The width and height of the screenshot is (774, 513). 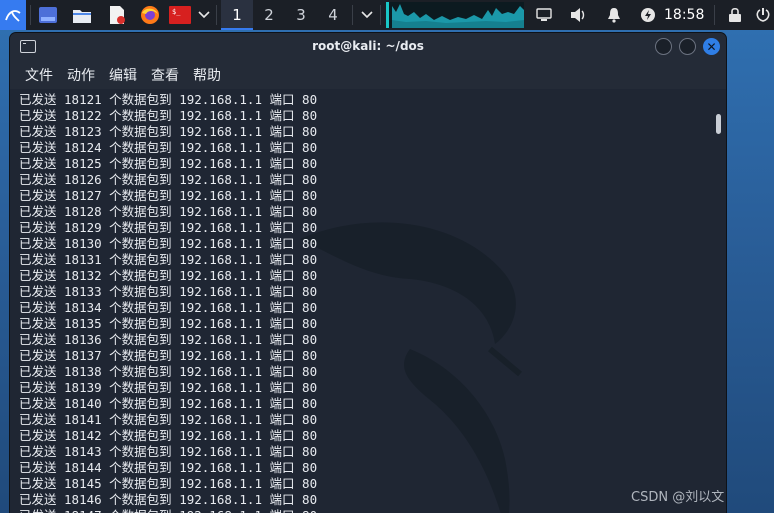 I want to click on terminal-line: 已发送 18138 个数据包到 192.168.1.1 端口 80, so click(x=168, y=371).